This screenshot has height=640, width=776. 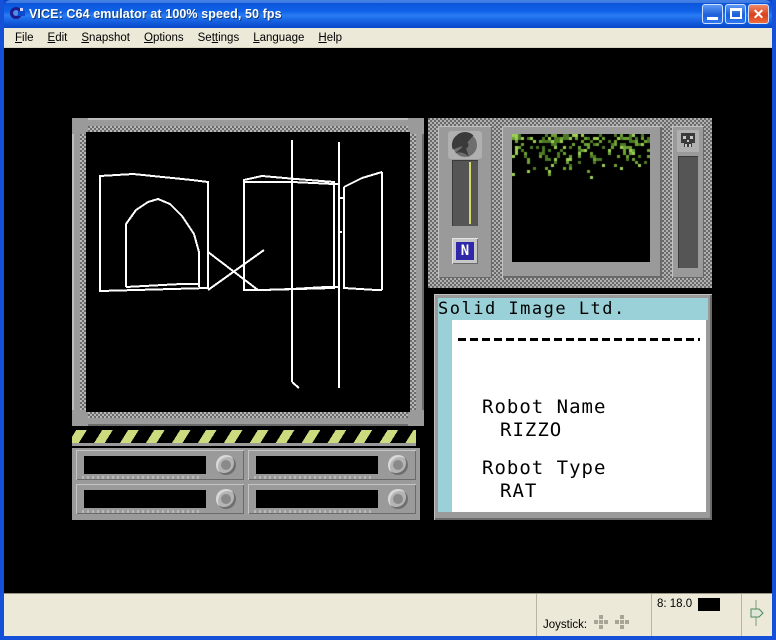 What do you see at coordinates (579, 339) in the screenshot?
I see `info-divider` at bounding box center [579, 339].